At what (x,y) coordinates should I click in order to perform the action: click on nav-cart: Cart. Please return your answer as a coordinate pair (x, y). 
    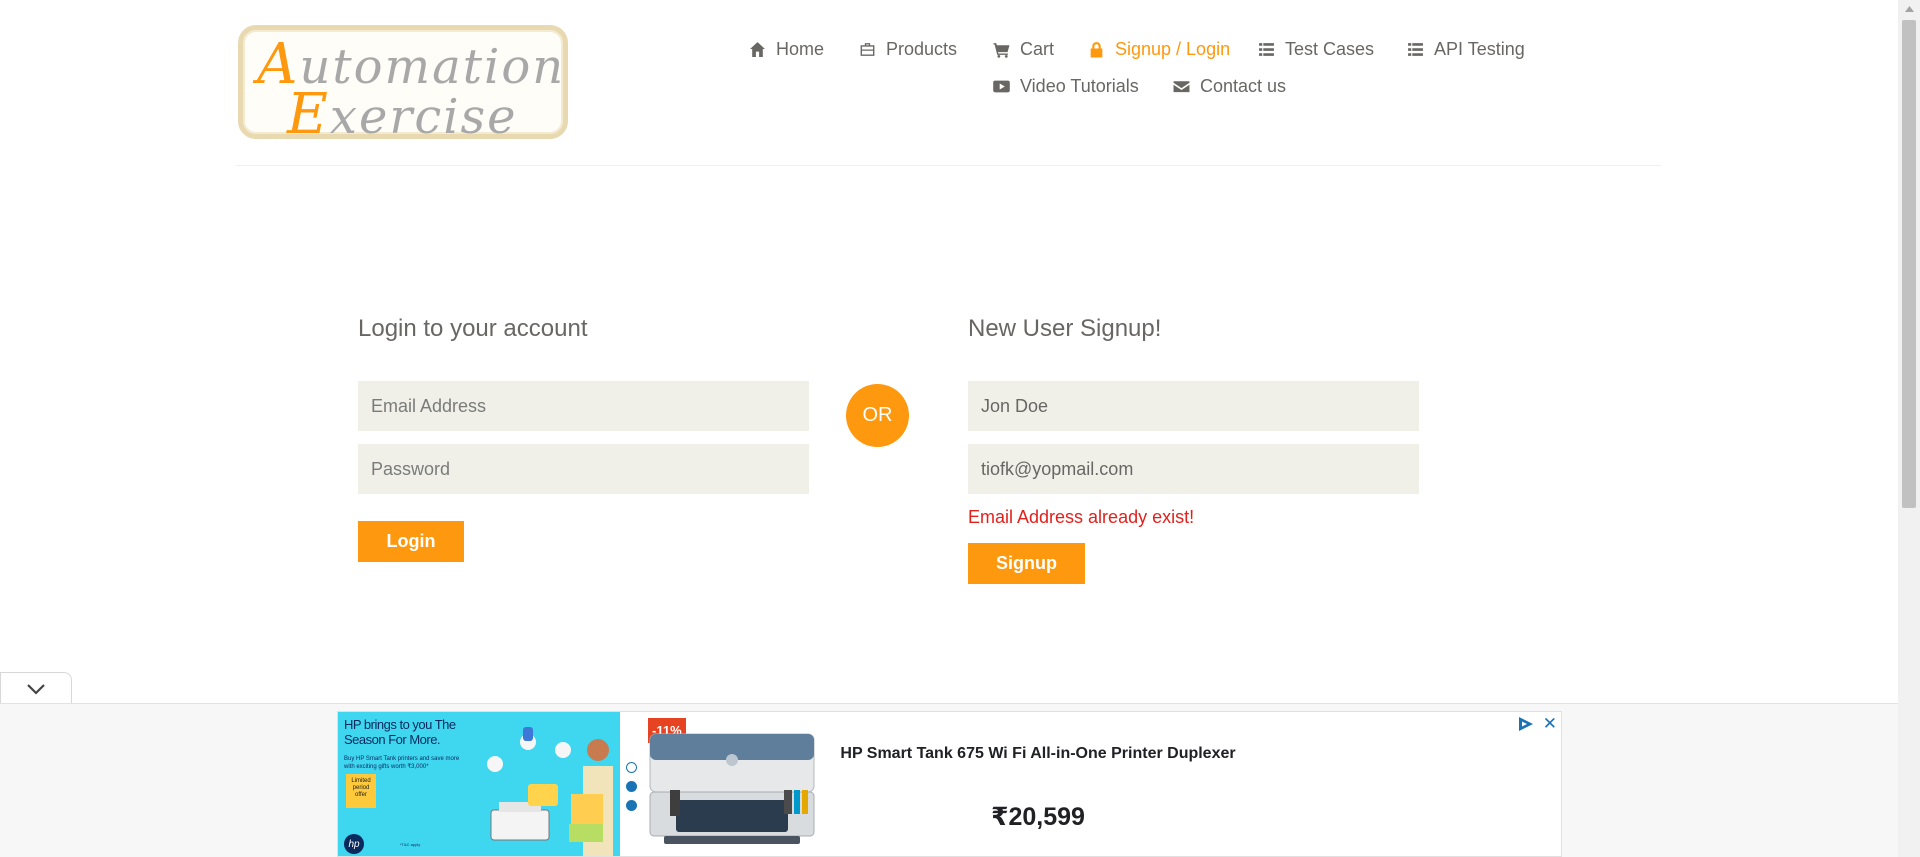
    Looking at the image, I should click on (1023, 49).